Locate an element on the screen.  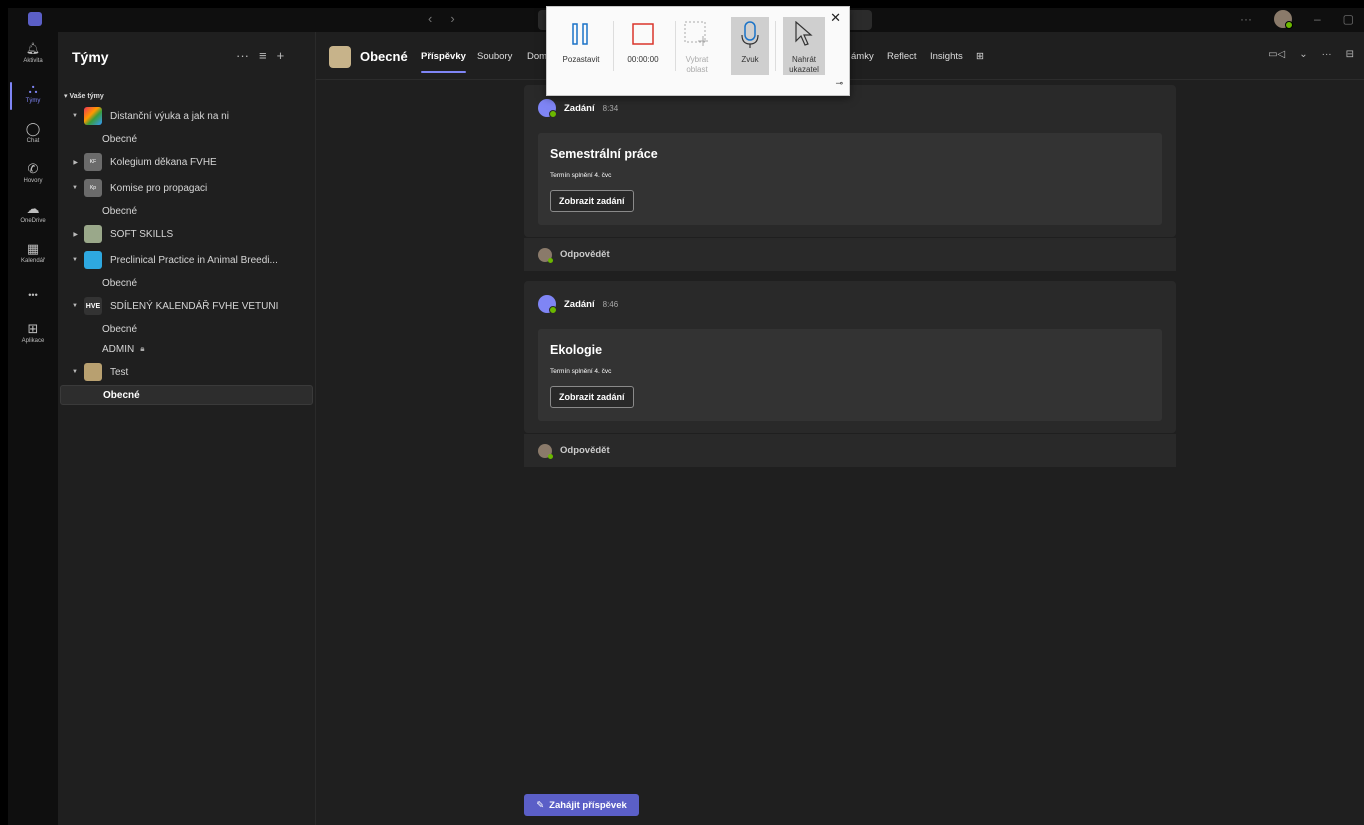
divider is located at coordinates (775, 46).